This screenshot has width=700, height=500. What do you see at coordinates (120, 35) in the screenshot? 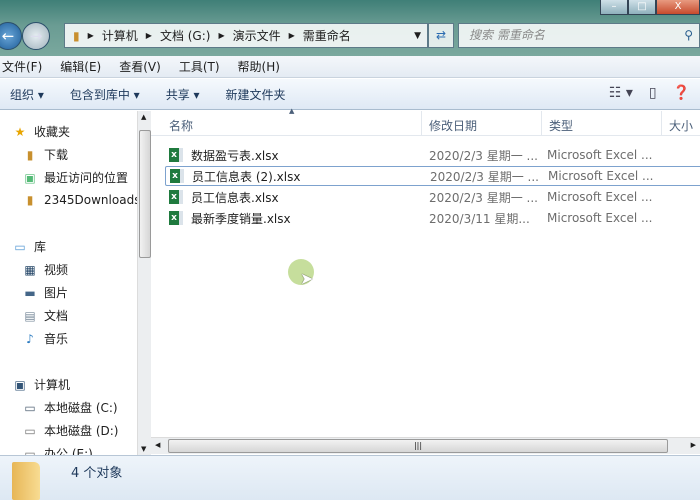
I see `breadcrumb-computer: 计算机` at bounding box center [120, 35].